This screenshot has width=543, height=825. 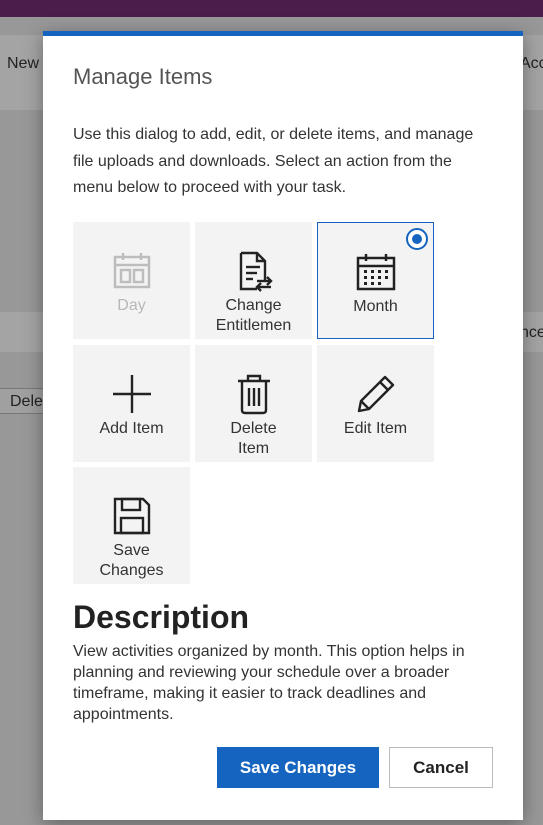 What do you see at coordinates (253, 394) in the screenshot?
I see `trash-icon` at bounding box center [253, 394].